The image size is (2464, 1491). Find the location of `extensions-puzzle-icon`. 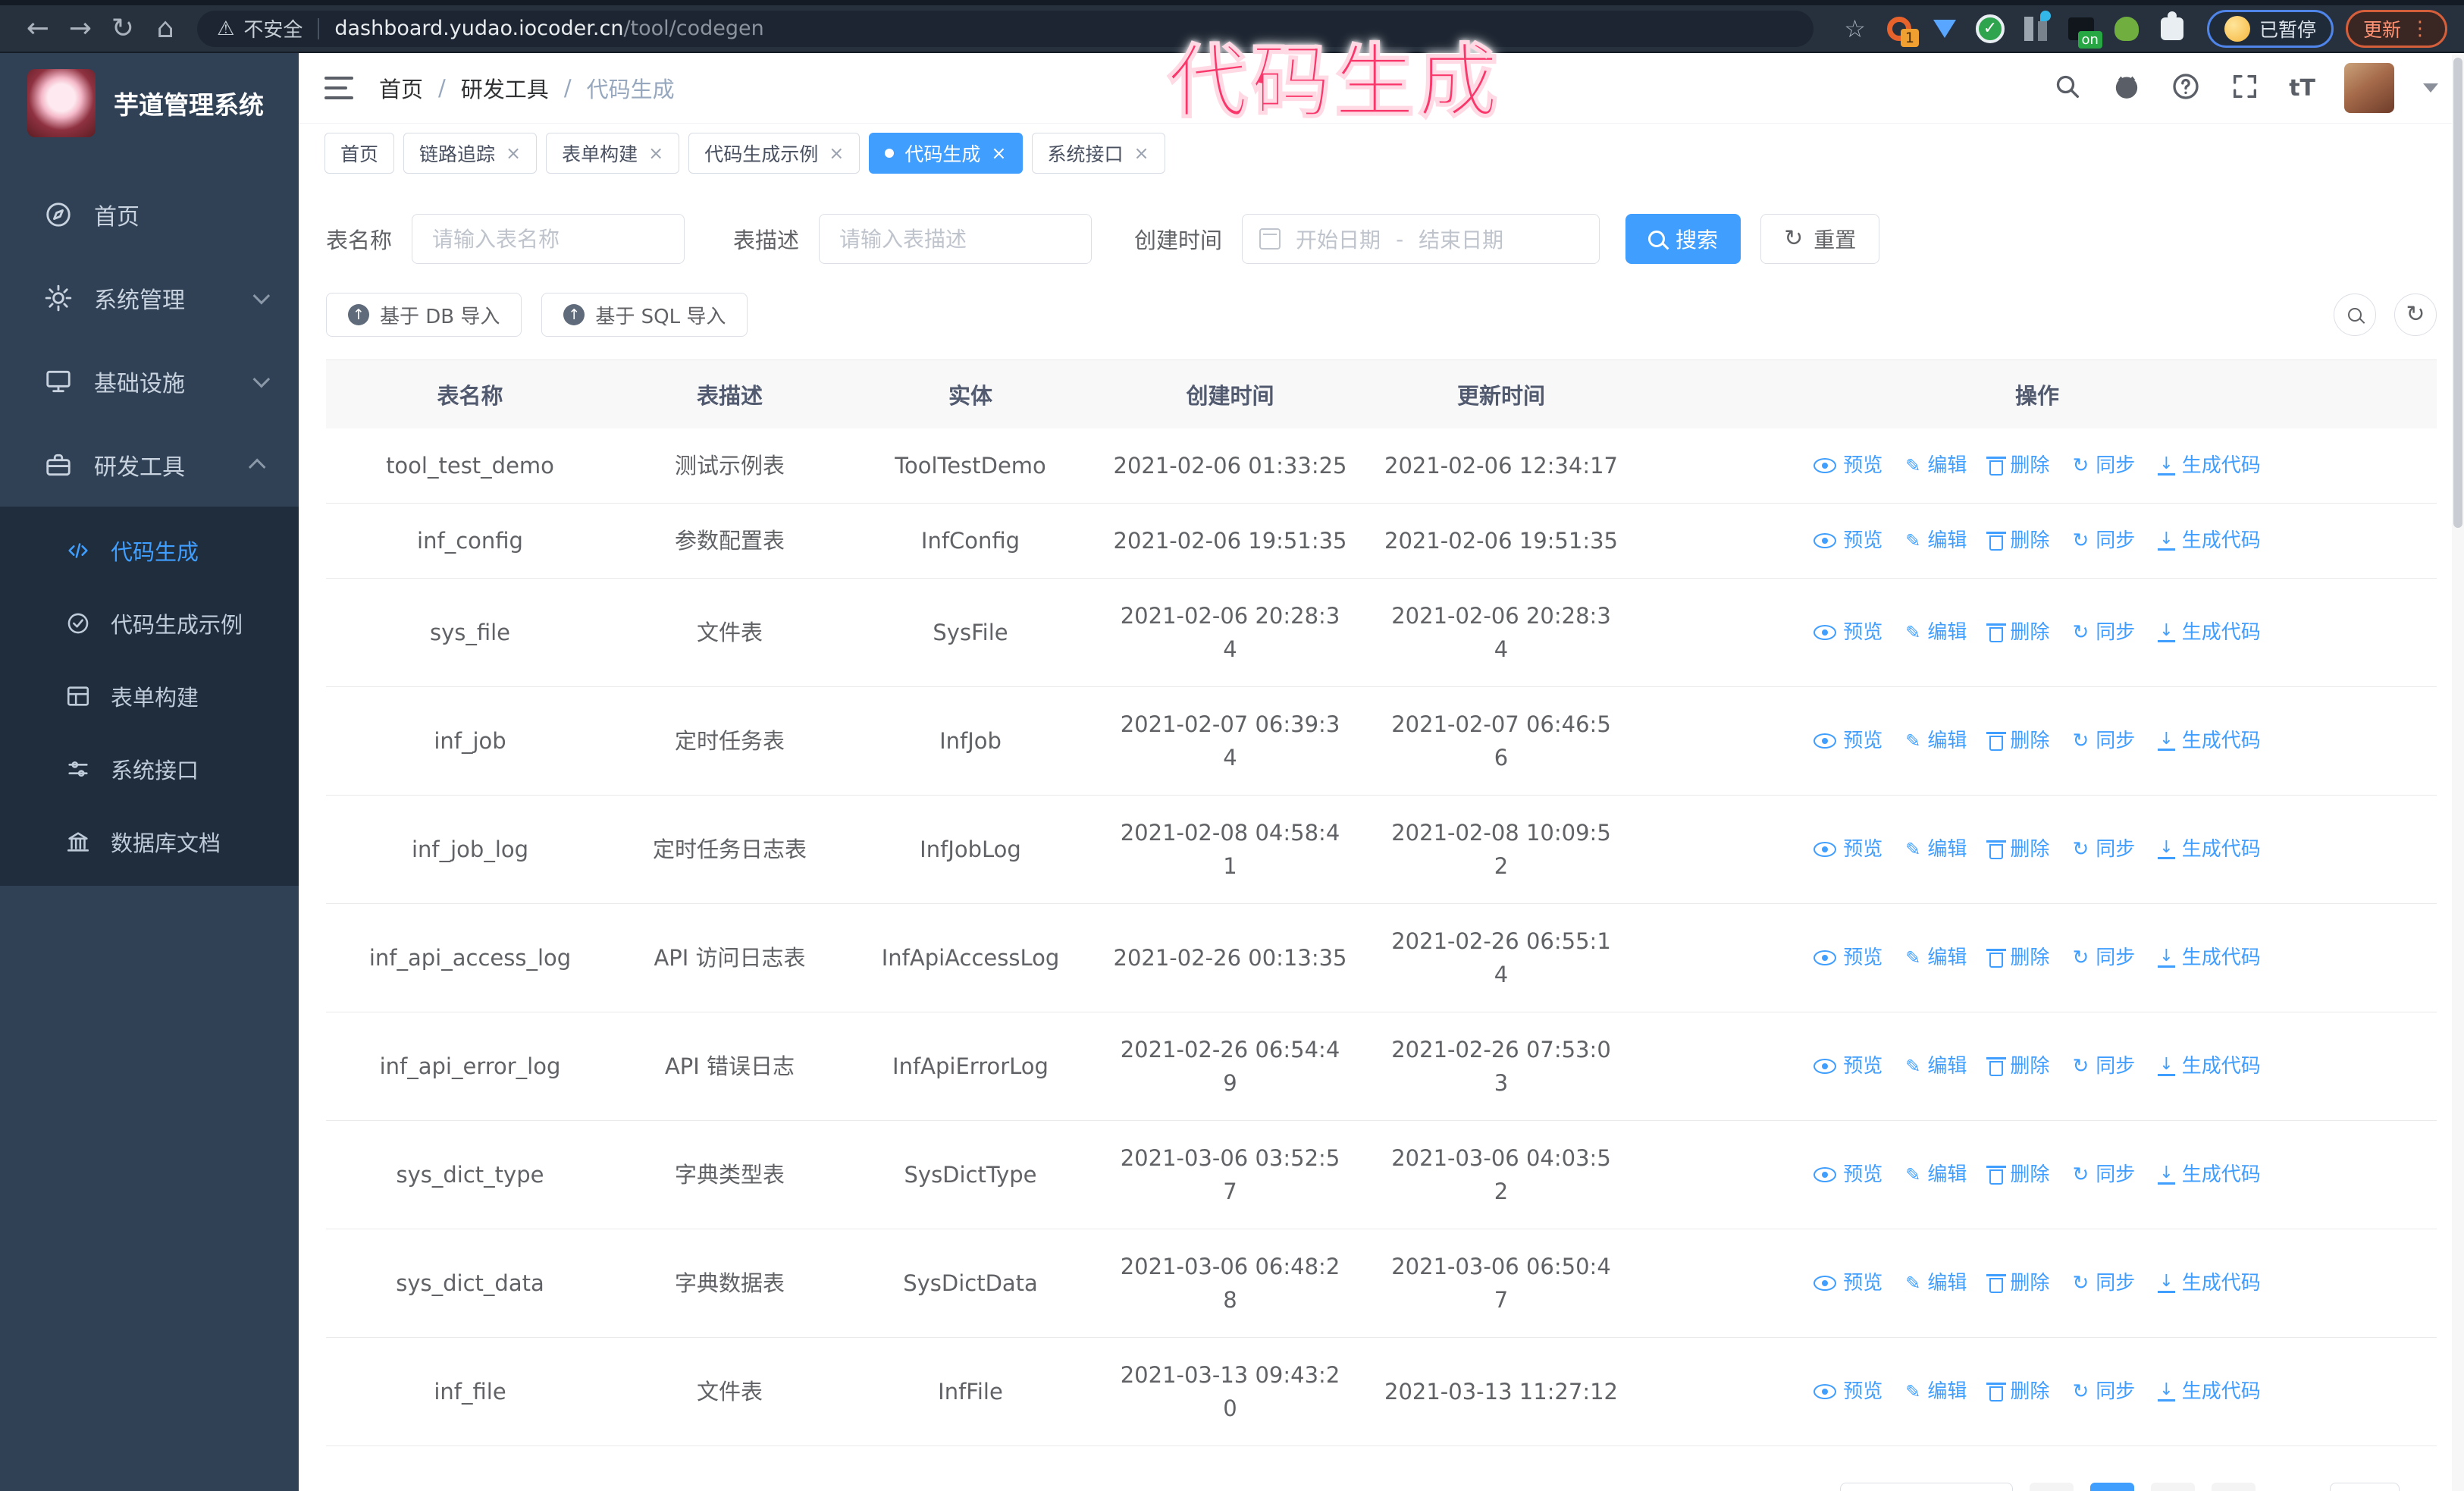

extensions-puzzle-icon is located at coordinates (2172, 27).